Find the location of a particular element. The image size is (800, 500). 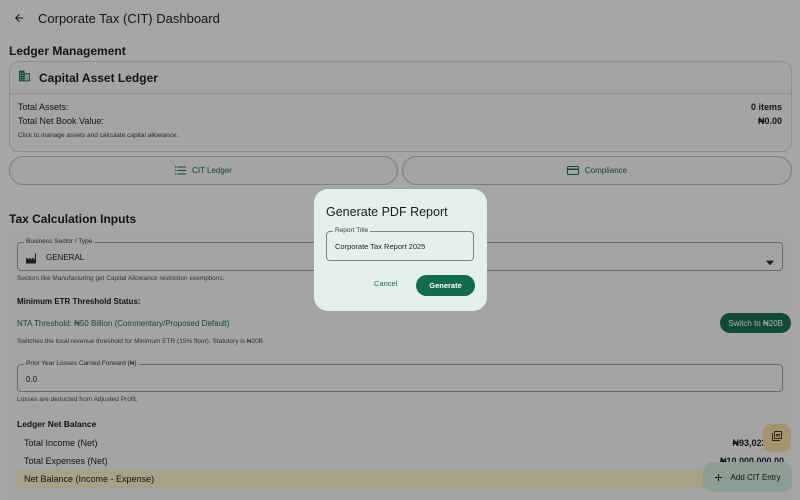

report-title-value: Corporate Tax Report 2025 is located at coordinates (380, 246).